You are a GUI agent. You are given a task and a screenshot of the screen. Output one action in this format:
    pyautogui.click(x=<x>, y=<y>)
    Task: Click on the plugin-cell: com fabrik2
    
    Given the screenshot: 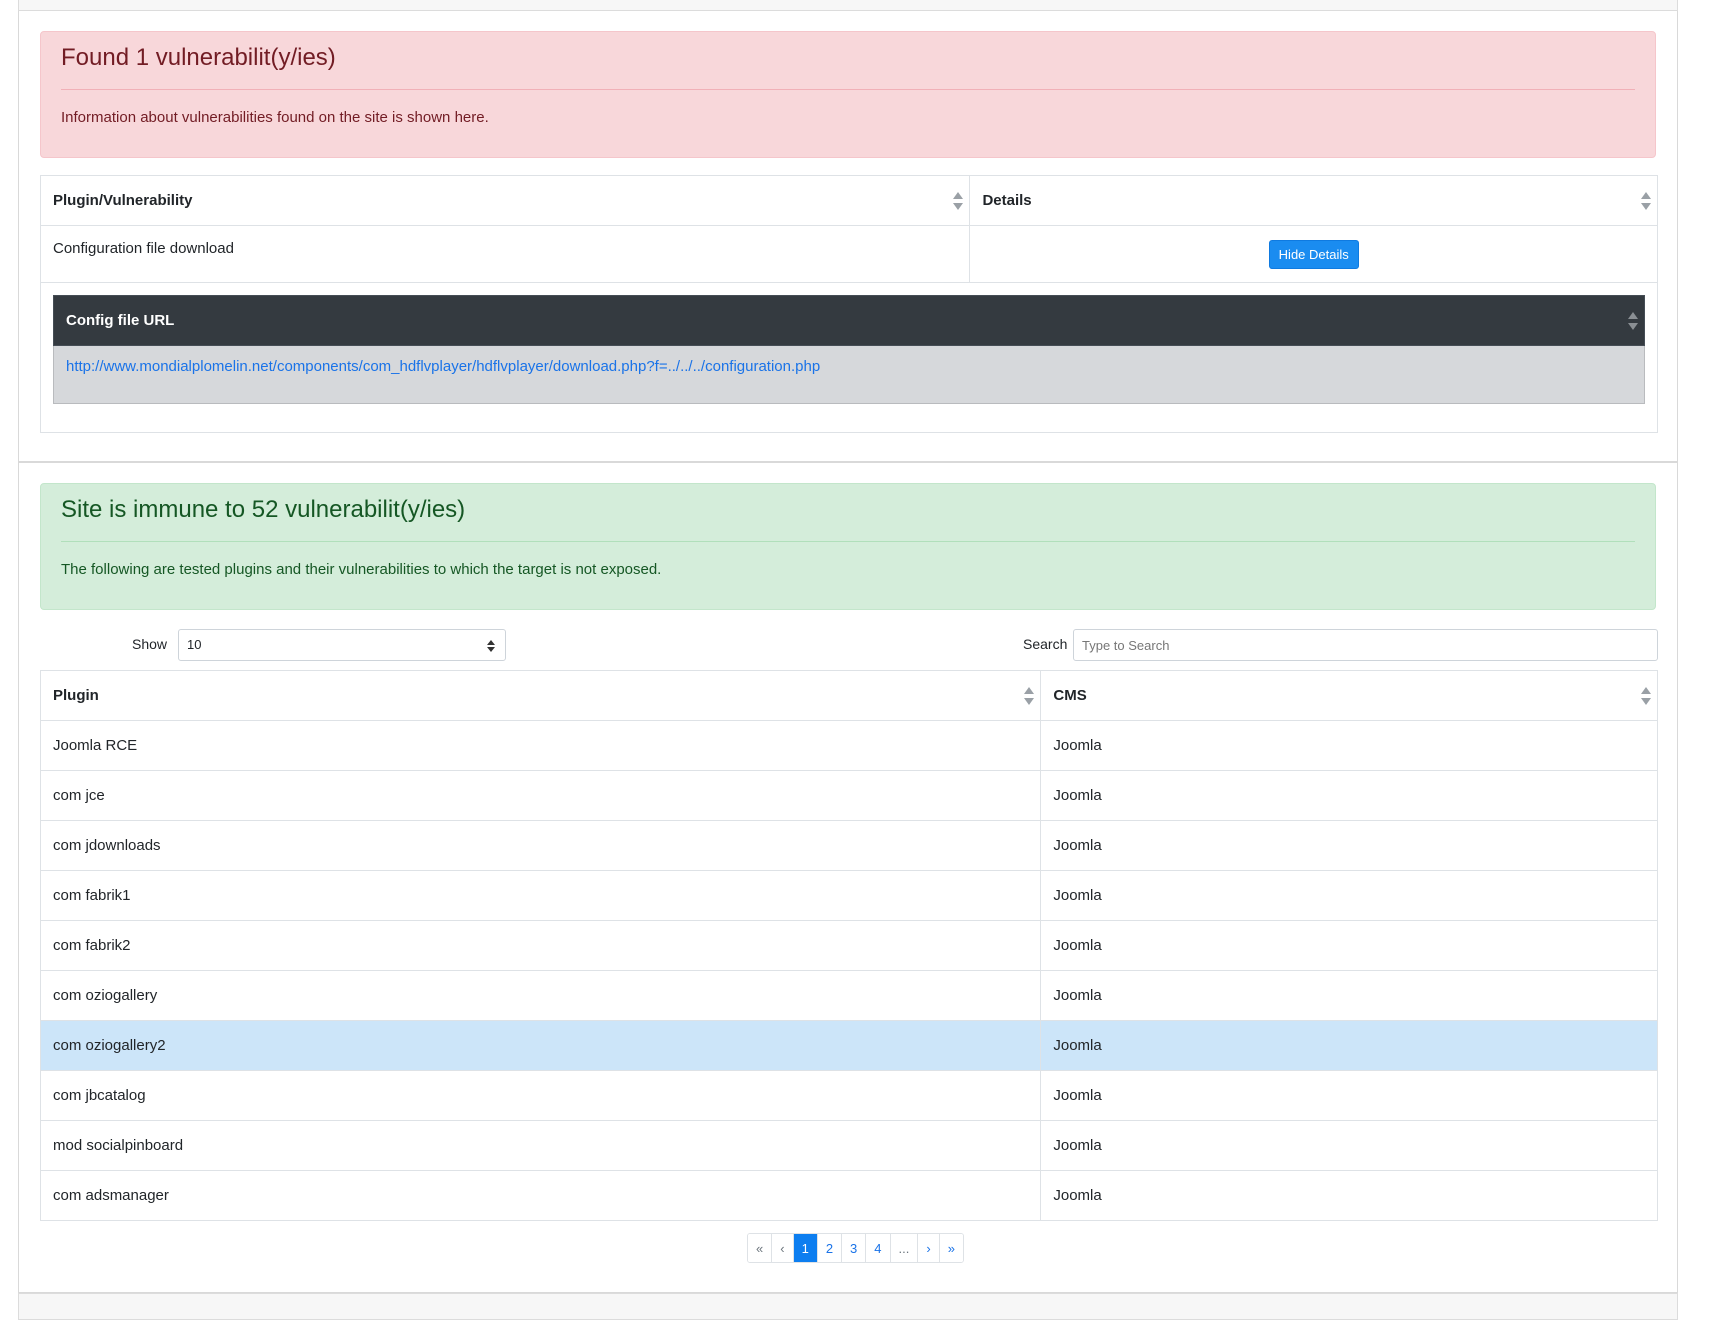 What is the action you would take?
    pyautogui.click(x=540, y=945)
    